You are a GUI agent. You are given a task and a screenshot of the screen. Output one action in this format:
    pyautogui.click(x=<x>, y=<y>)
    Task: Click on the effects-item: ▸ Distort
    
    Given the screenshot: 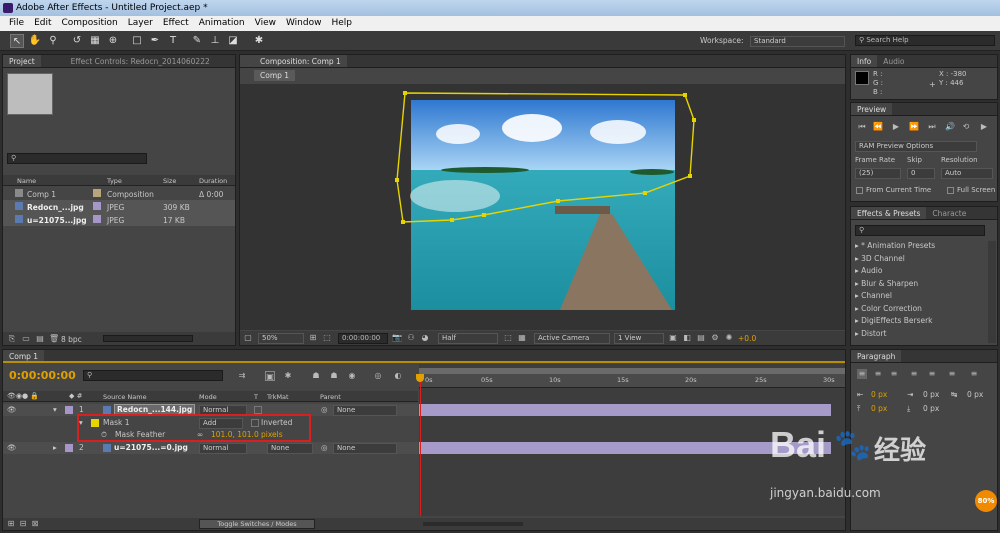 What is the action you would take?
    pyautogui.click(x=870, y=333)
    